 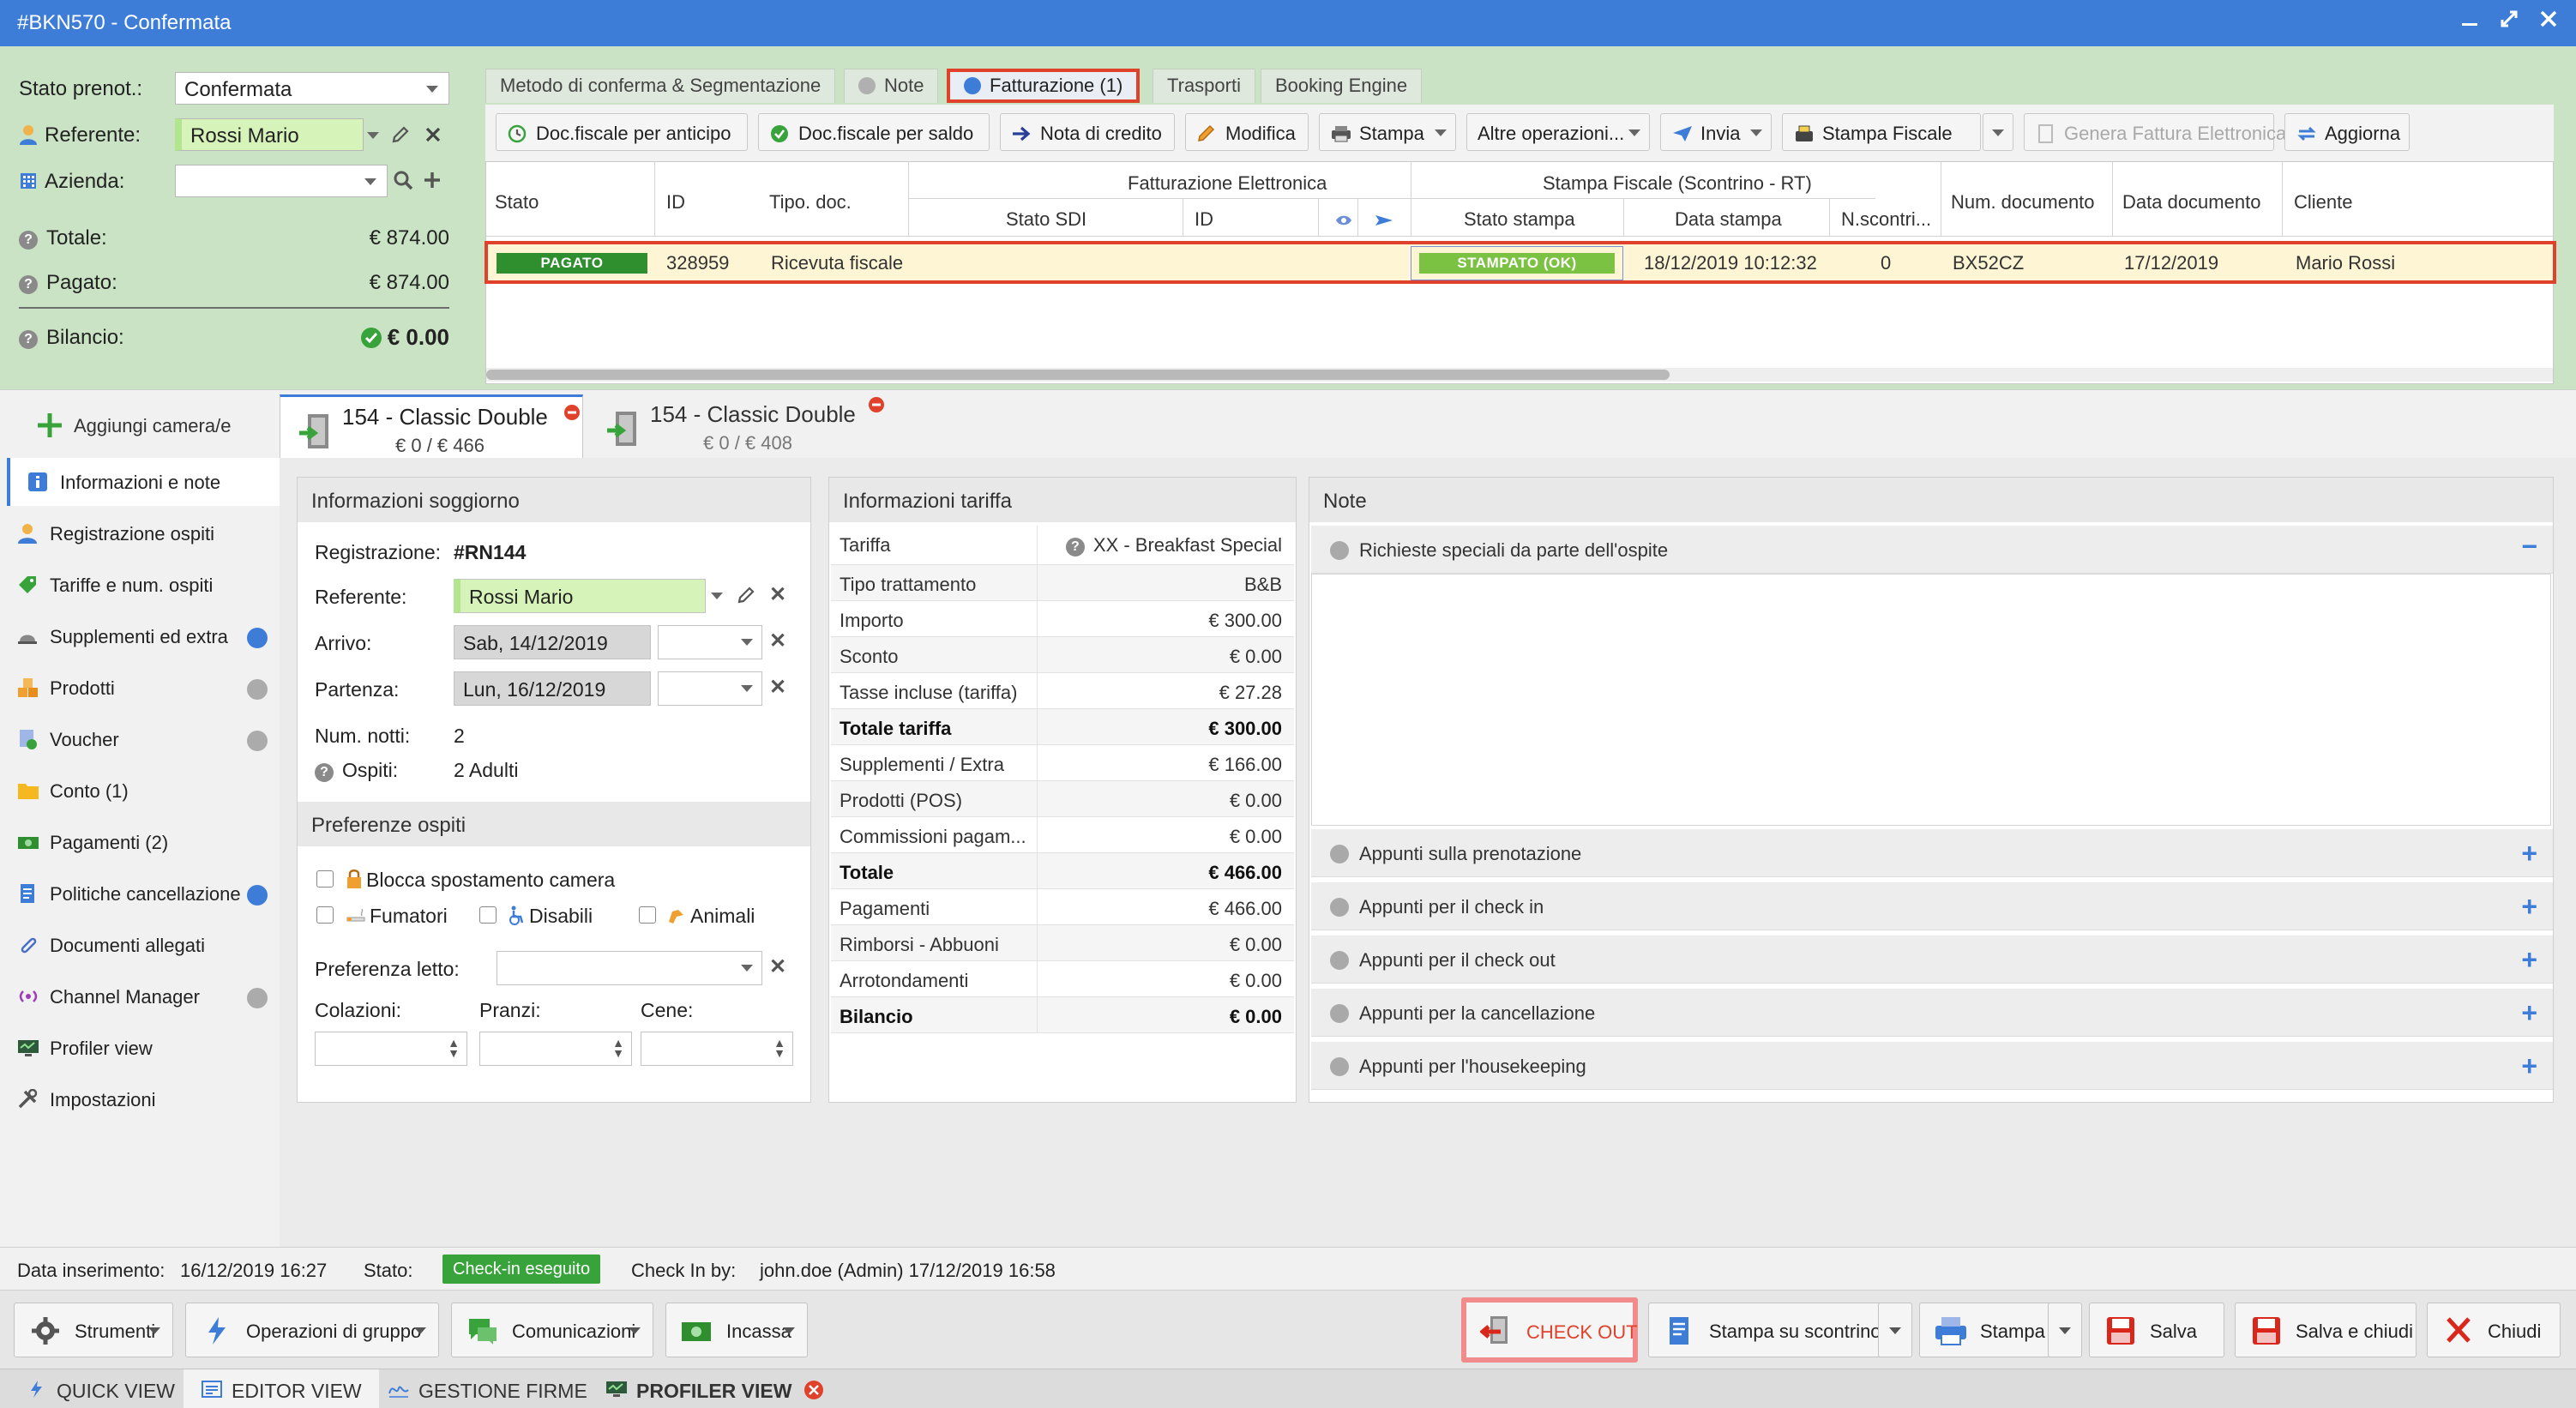 I want to click on tab-gestione-firme: GESTIONE FIRME, so click(x=488, y=1388).